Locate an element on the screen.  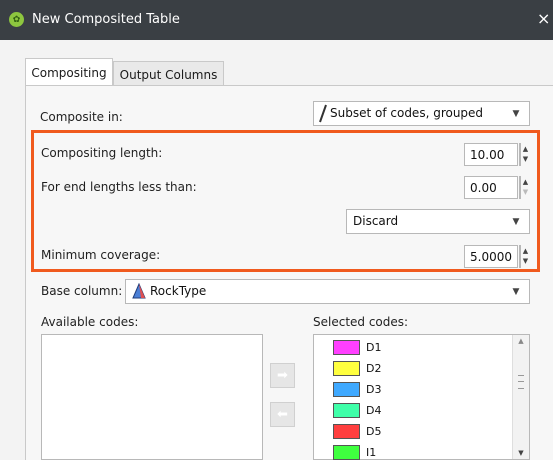
title-bar: ✿ New Composited Table × is located at coordinates (276, 20).